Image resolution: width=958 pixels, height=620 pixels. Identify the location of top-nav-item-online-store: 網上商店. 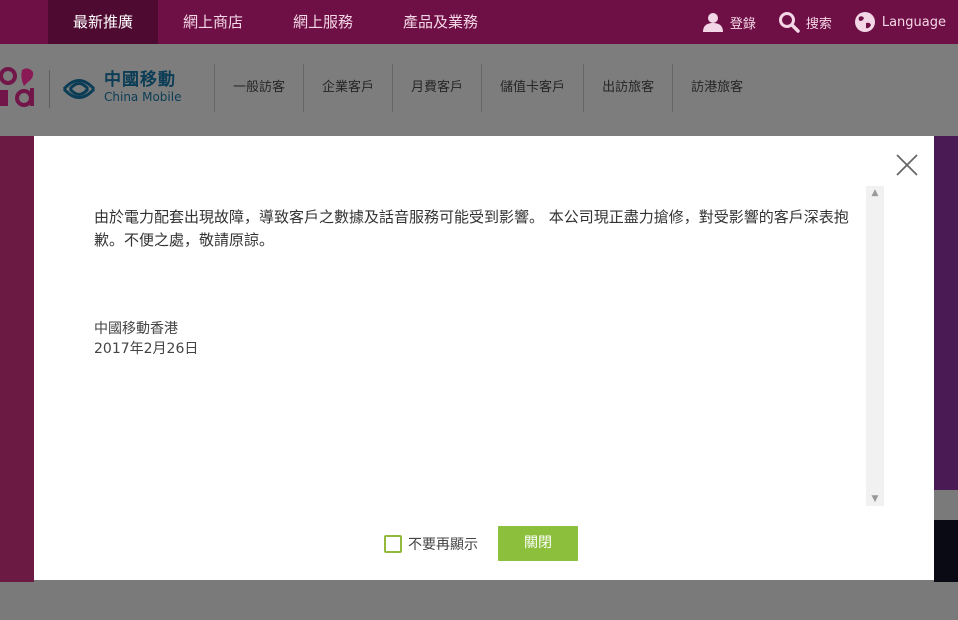
(213, 22).